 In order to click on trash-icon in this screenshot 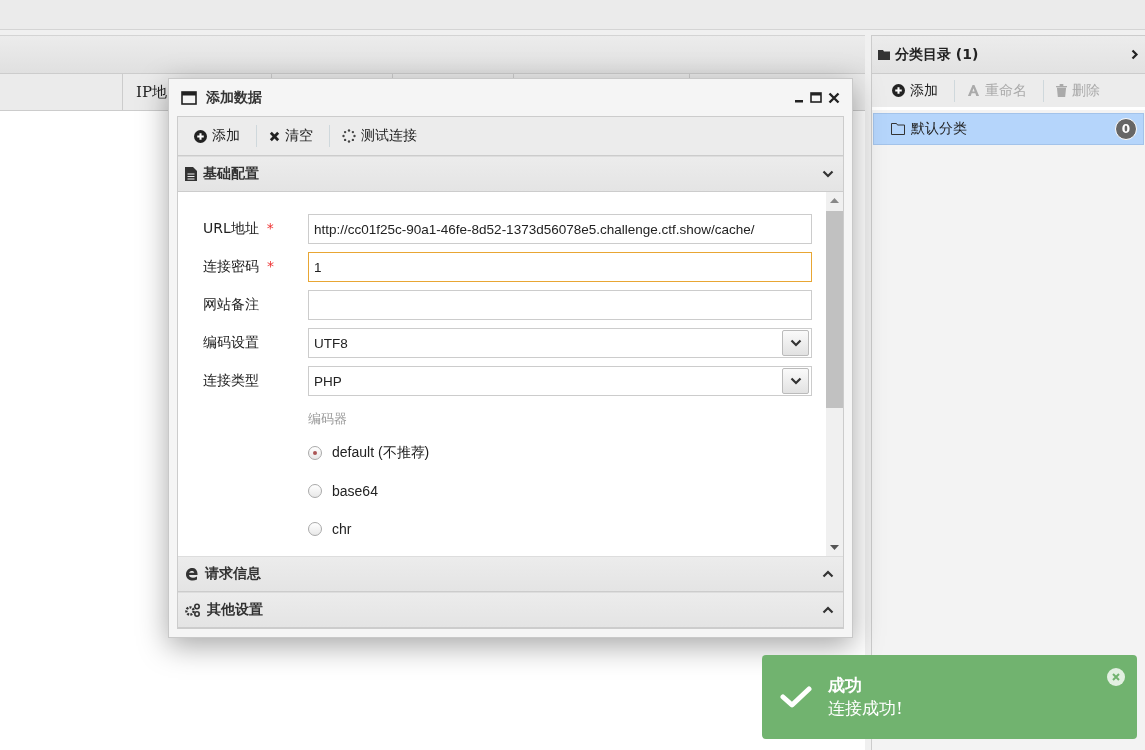, I will do `click(1061, 90)`.